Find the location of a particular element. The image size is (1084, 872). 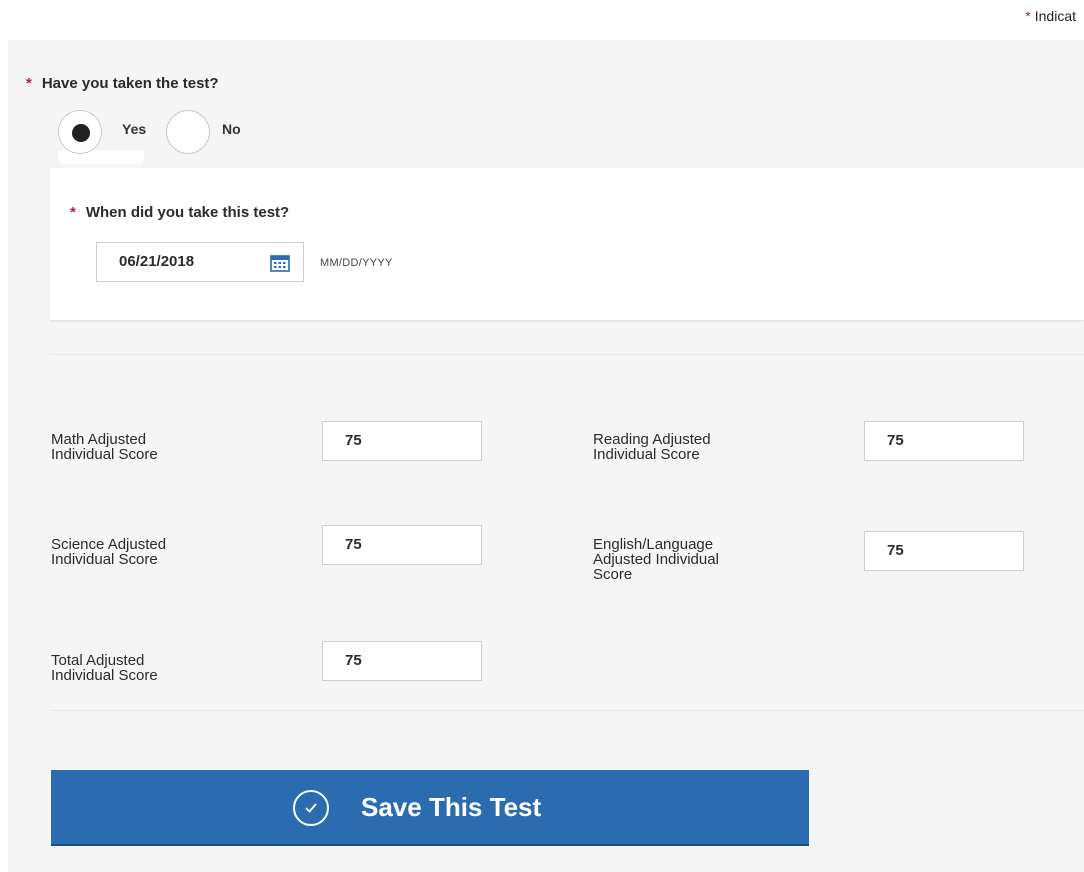

math-score-value: 75 is located at coordinates (353, 440).